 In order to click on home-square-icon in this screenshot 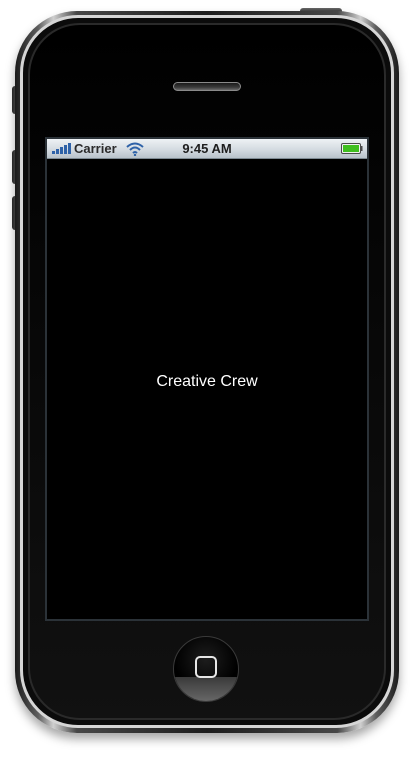, I will do `click(206, 667)`.